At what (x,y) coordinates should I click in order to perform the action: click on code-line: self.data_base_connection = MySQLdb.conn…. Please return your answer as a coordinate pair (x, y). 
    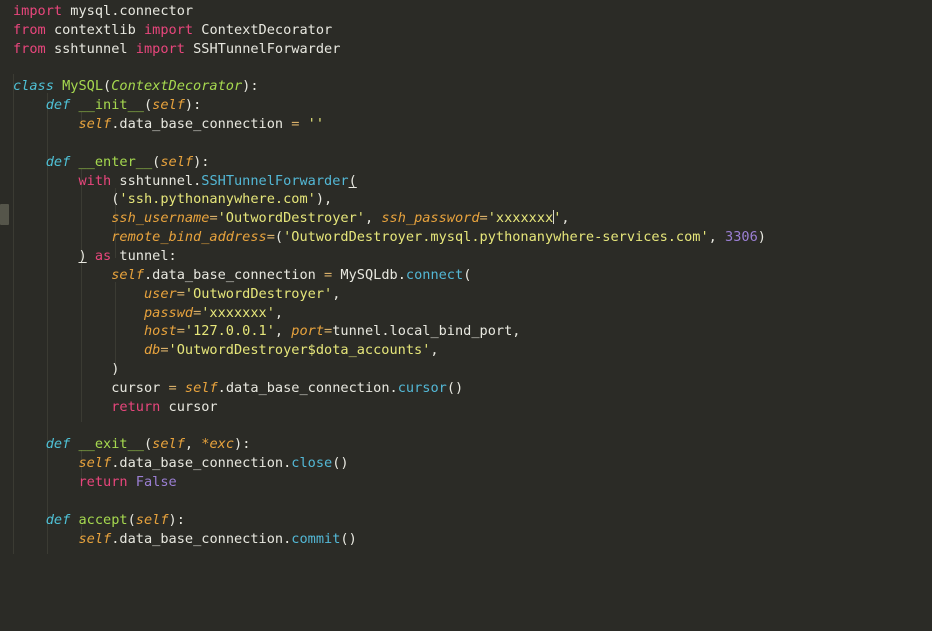
    Looking at the image, I should click on (291, 274).